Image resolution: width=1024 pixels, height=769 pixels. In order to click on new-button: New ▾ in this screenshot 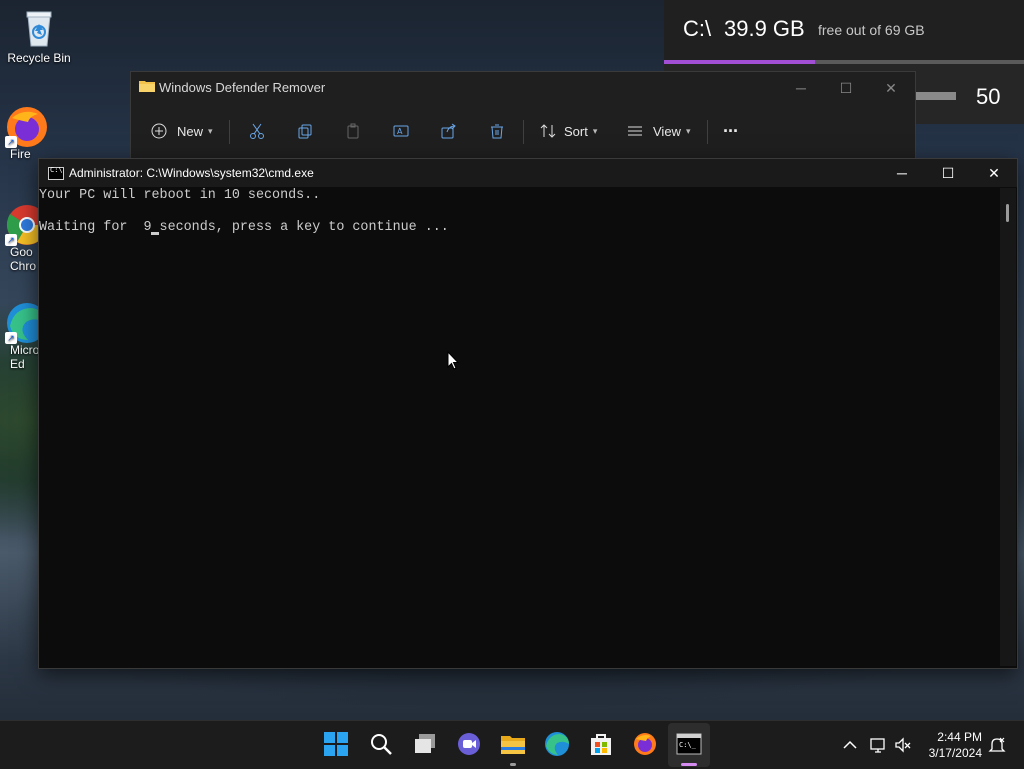, I will do `click(182, 131)`.